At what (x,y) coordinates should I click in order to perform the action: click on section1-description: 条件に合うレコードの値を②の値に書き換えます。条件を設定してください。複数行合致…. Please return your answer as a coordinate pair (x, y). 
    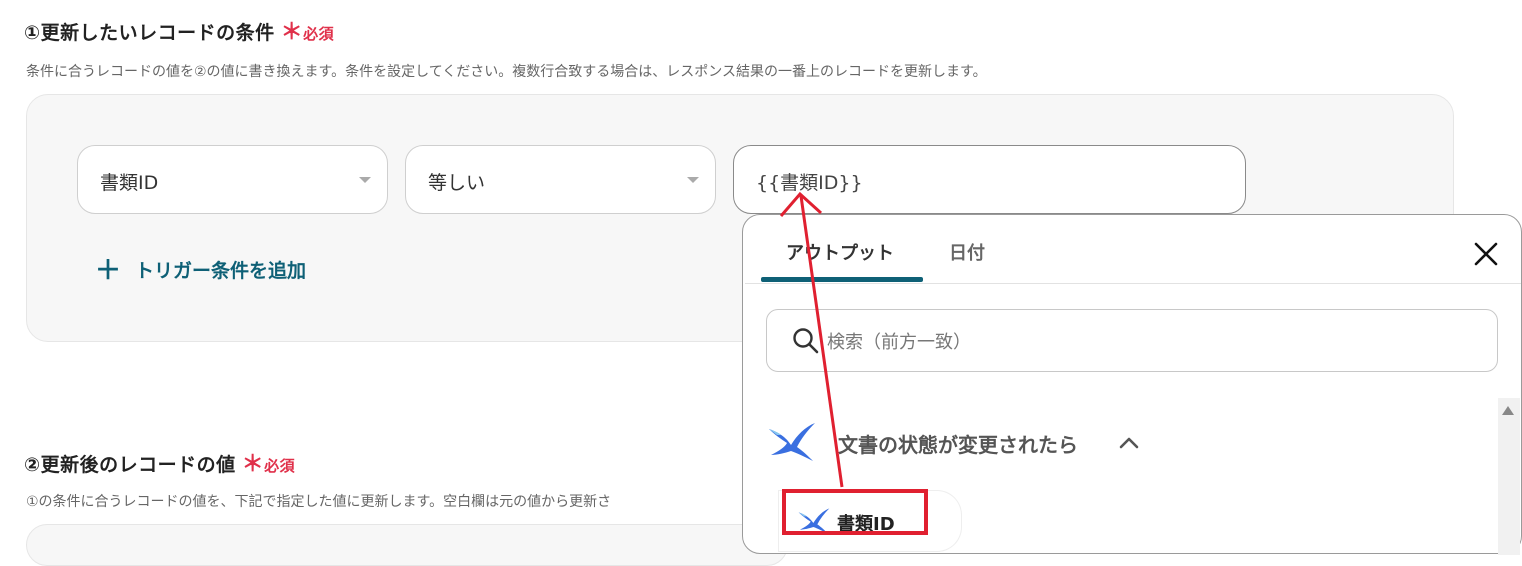
    Looking at the image, I should click on (506, 72).